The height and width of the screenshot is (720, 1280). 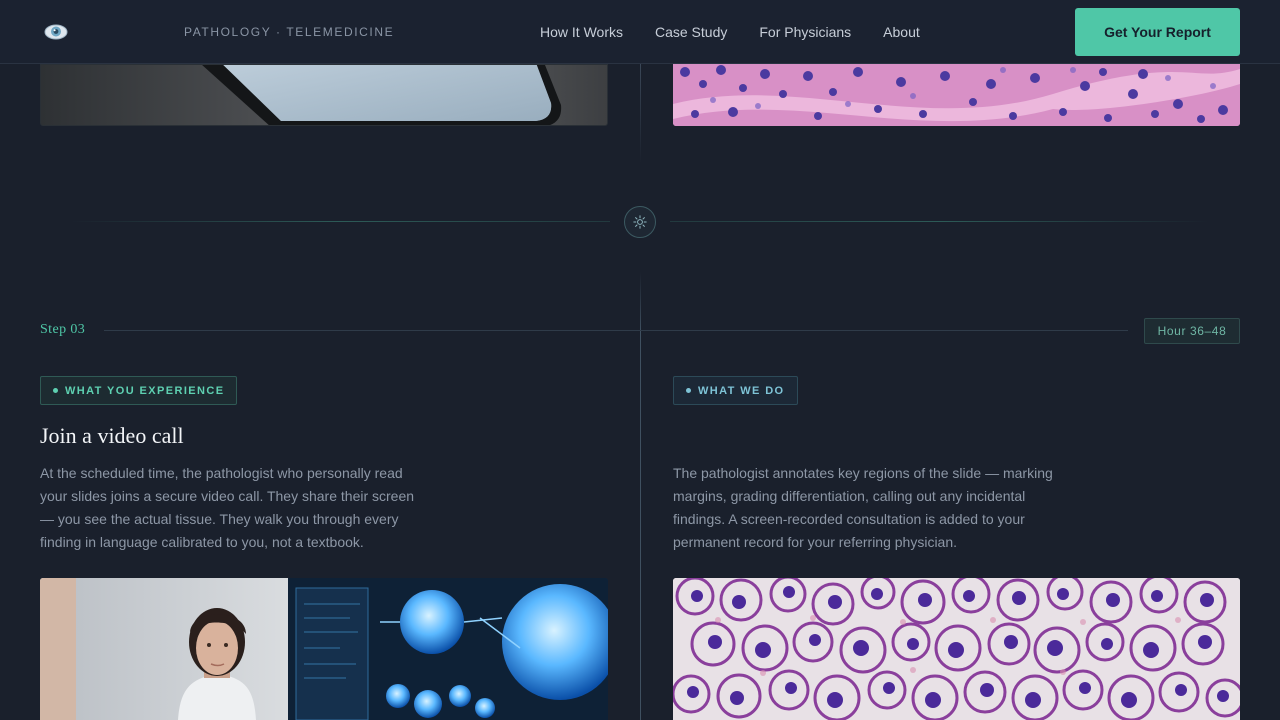 I want to click on nav-about: About, so click(x=901, y=32).